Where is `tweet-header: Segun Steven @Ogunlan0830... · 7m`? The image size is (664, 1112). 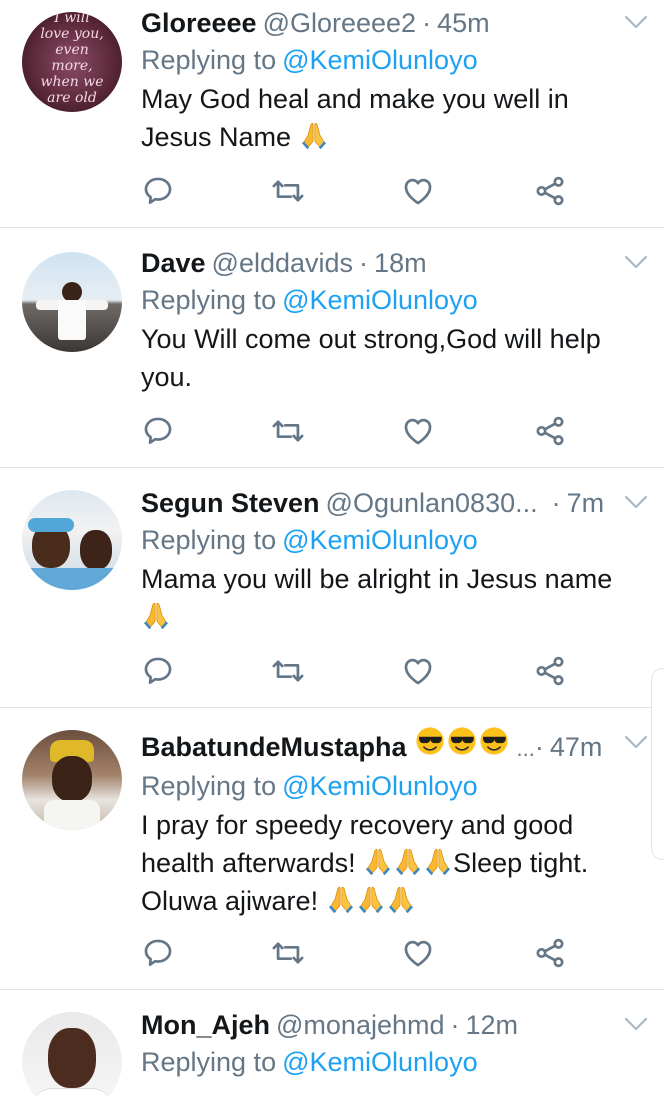
tweet-header: Segun Steven @Ogunlan0830... · 7m is located at coordinates (393, 503).